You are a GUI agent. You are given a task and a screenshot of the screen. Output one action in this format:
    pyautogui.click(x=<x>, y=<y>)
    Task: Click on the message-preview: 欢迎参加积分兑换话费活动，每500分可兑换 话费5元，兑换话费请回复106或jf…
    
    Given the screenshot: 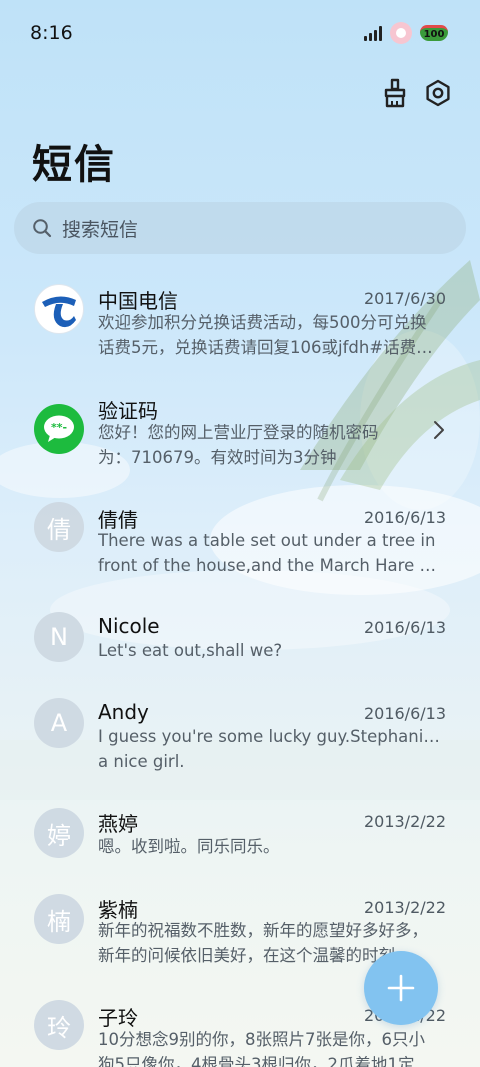 What is the action you would take?
    pyautogui.click(x=272, y=335)
    